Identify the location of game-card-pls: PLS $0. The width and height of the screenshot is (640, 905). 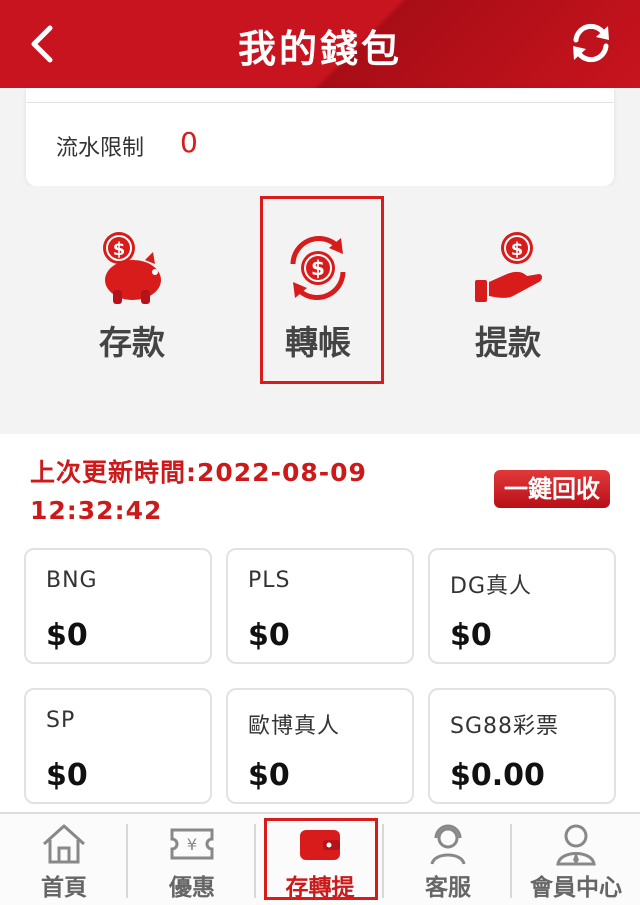
(320, 606).